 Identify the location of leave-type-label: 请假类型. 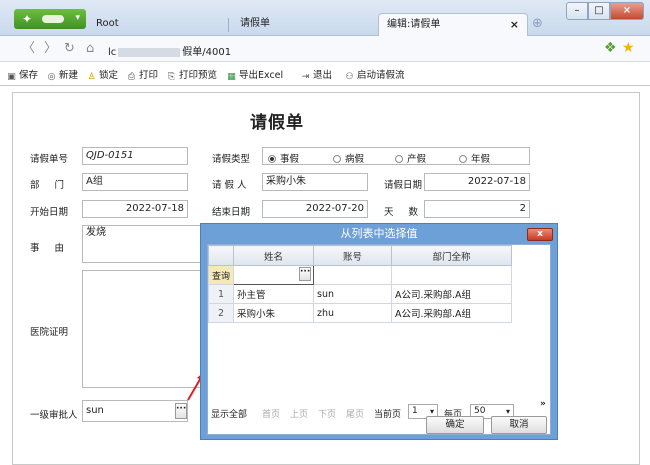
(231, 159).